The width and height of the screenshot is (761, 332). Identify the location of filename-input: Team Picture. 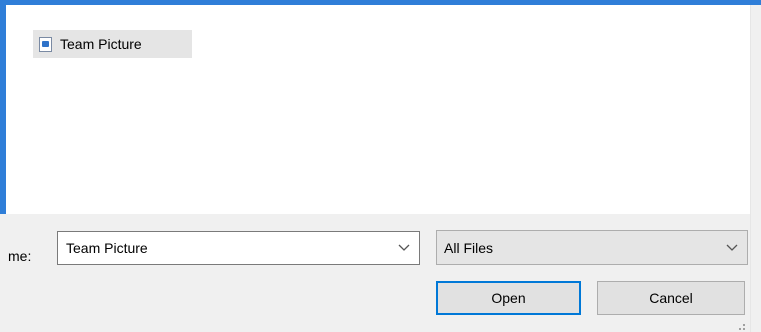
(223, 248).